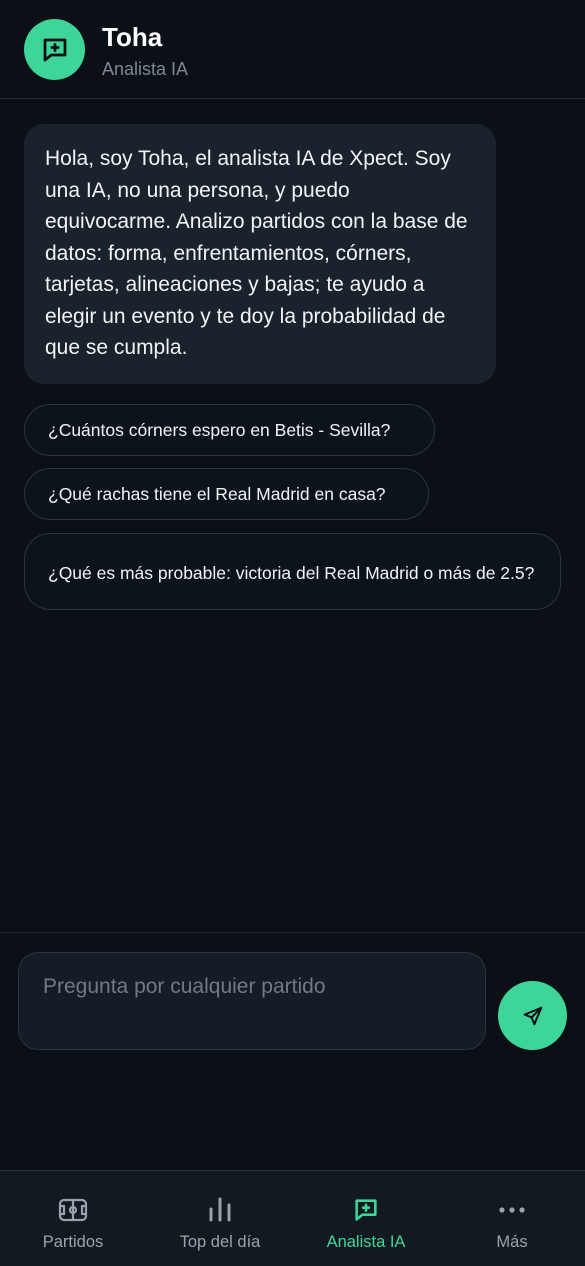 The image size is (585, 1266). Describe the element at coordinates (366, 1242) in the screenshot. I see `nav-label: Analista IA` at that location.